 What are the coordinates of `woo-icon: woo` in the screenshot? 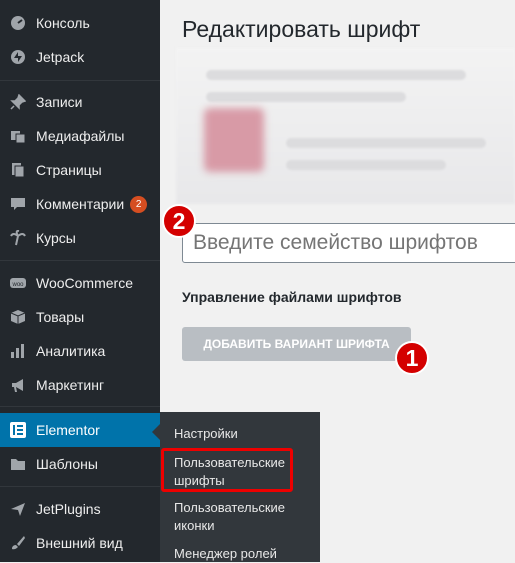 It's located at (18, 283).